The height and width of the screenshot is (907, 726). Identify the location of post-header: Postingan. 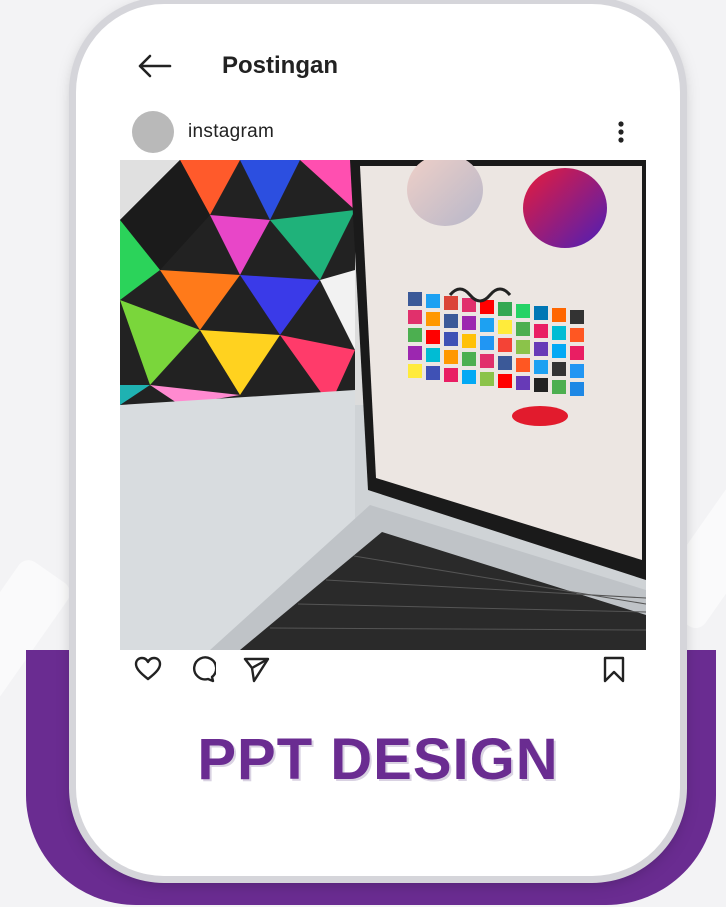
(237, 66).